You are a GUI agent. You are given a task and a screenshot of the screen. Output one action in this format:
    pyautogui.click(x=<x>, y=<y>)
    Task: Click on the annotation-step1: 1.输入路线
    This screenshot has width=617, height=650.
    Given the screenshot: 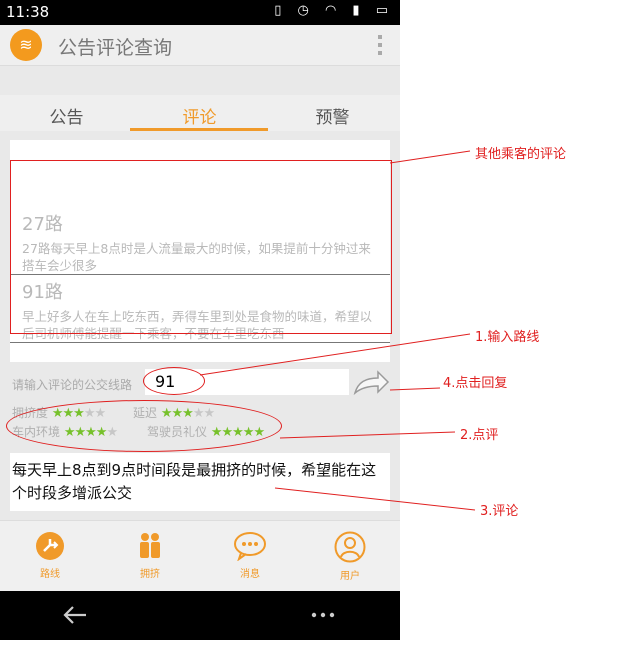 What is the action you would take?
    pyautogui.click(x=507, y=337)
    